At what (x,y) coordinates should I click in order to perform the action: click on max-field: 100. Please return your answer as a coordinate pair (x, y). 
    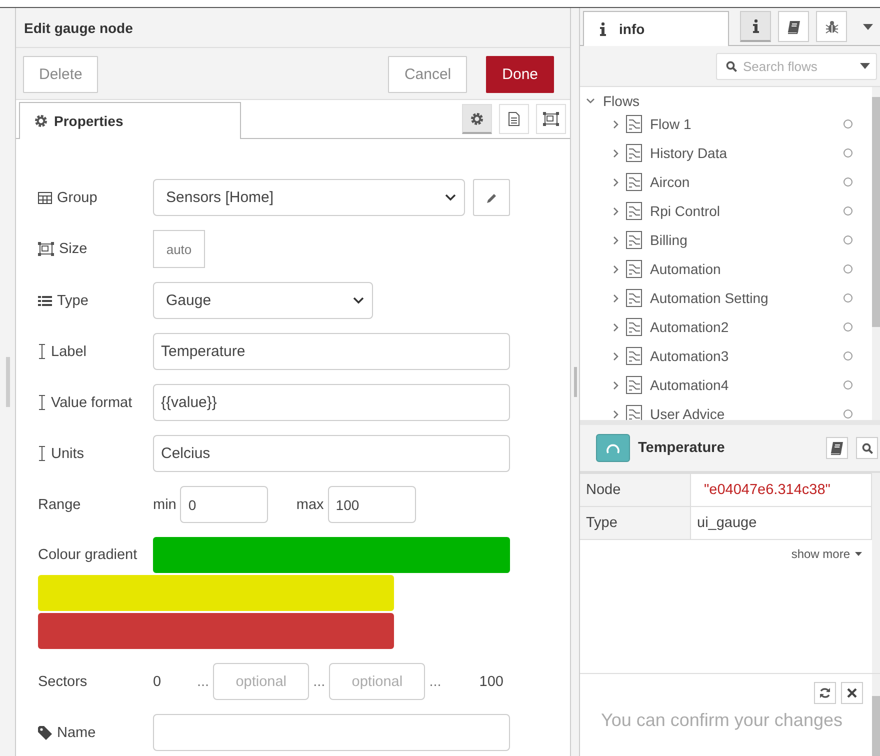
    Looking at the image, I should click on (372, 504).